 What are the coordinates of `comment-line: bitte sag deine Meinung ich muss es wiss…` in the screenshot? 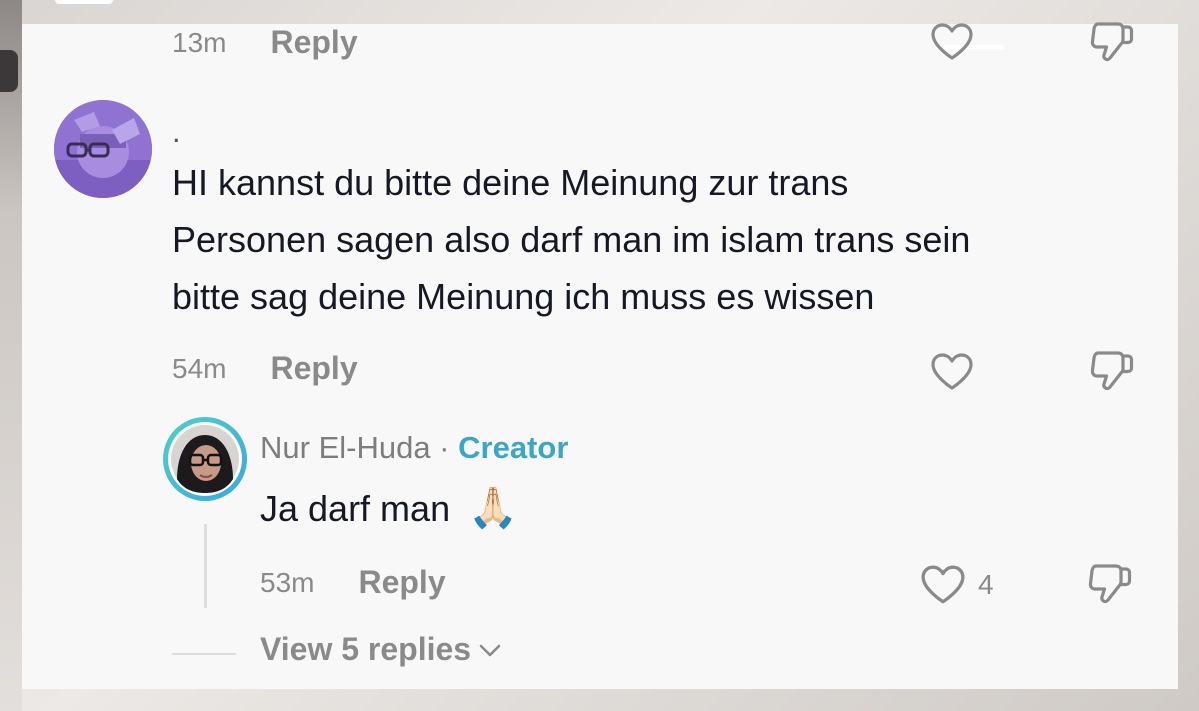 It's located at (523, 296).